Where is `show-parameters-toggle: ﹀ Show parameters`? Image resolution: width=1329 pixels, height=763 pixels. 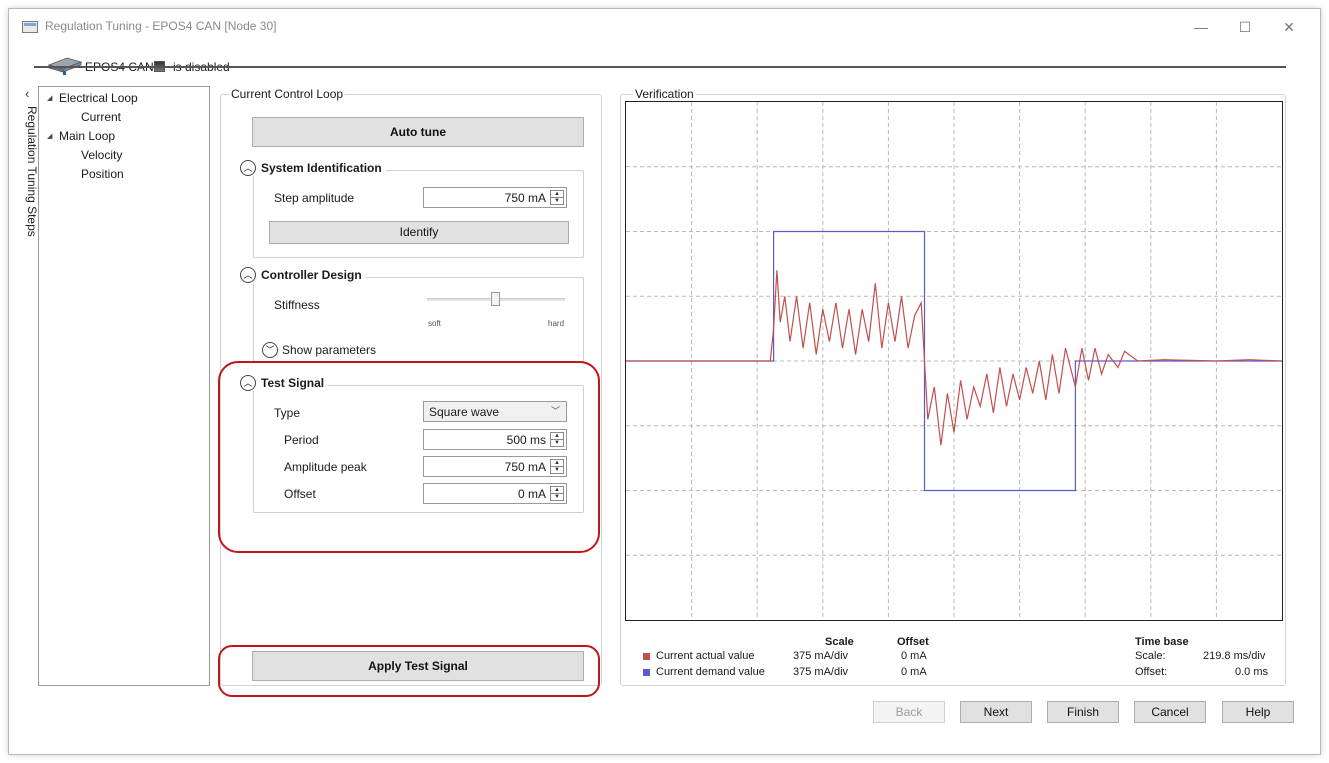 show-parameters-toggle: ﹀ Show parameters is located at coordinates (319, 350).